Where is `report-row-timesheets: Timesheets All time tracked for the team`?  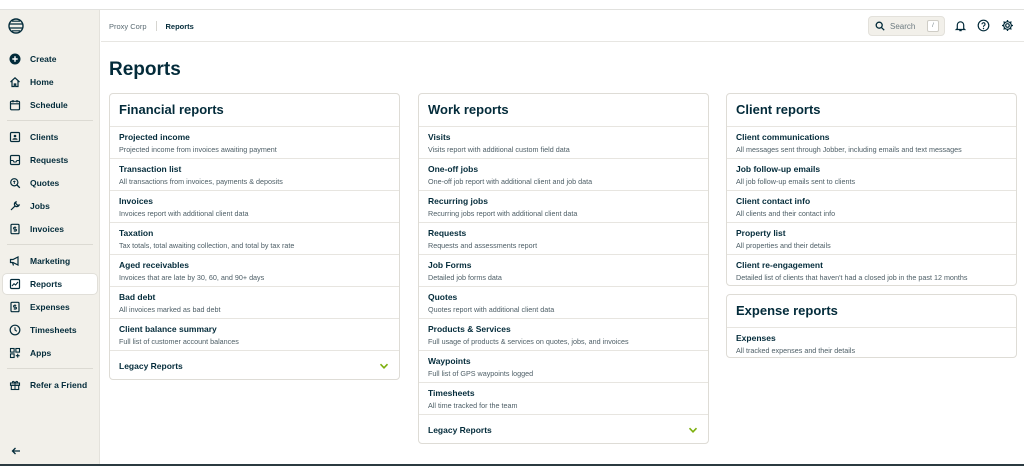 report-row-timesheets: Timesheets All time tracked for the team is located at coordinates (563, 398).